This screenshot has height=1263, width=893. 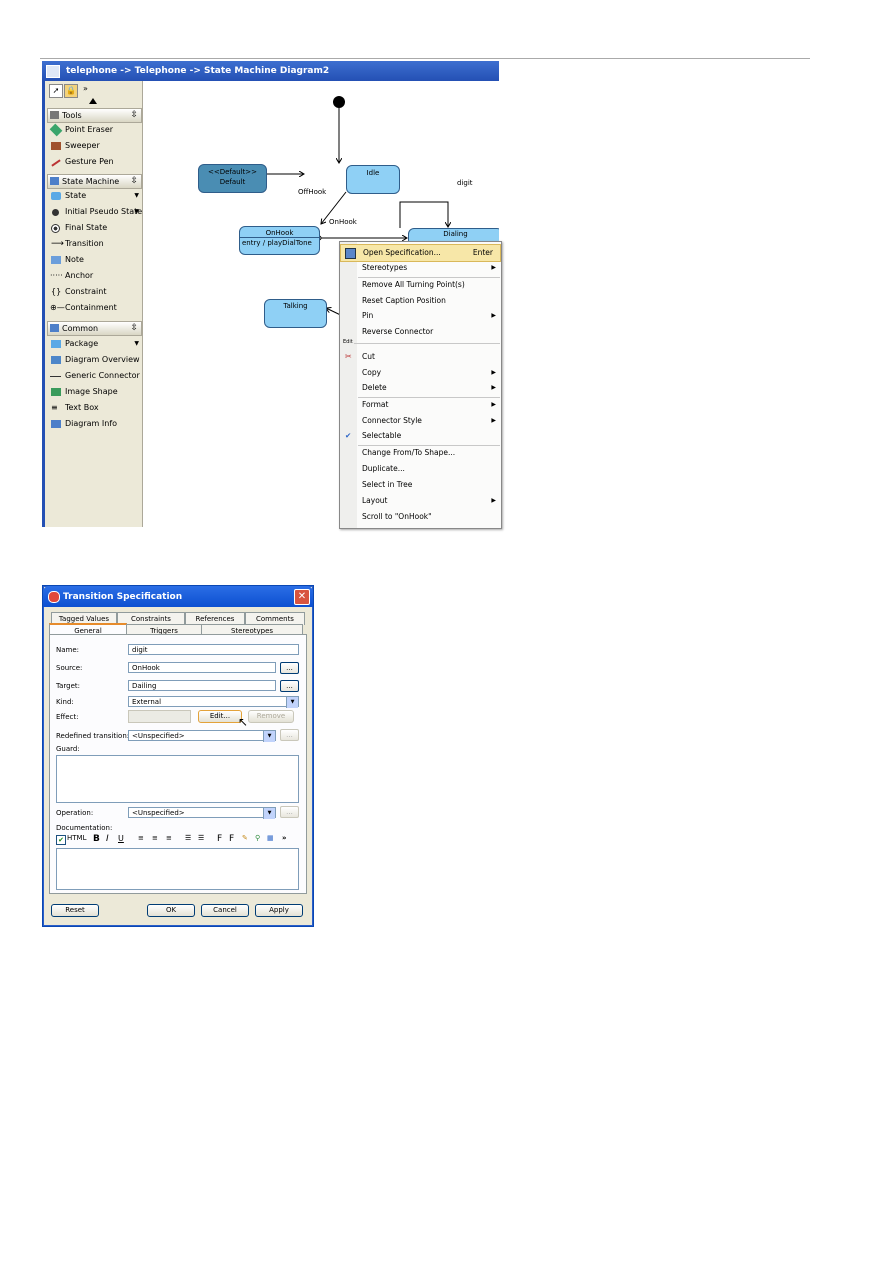 I want to click on operation-select: <Unspecified> ▼, so click(x=202, y=813).